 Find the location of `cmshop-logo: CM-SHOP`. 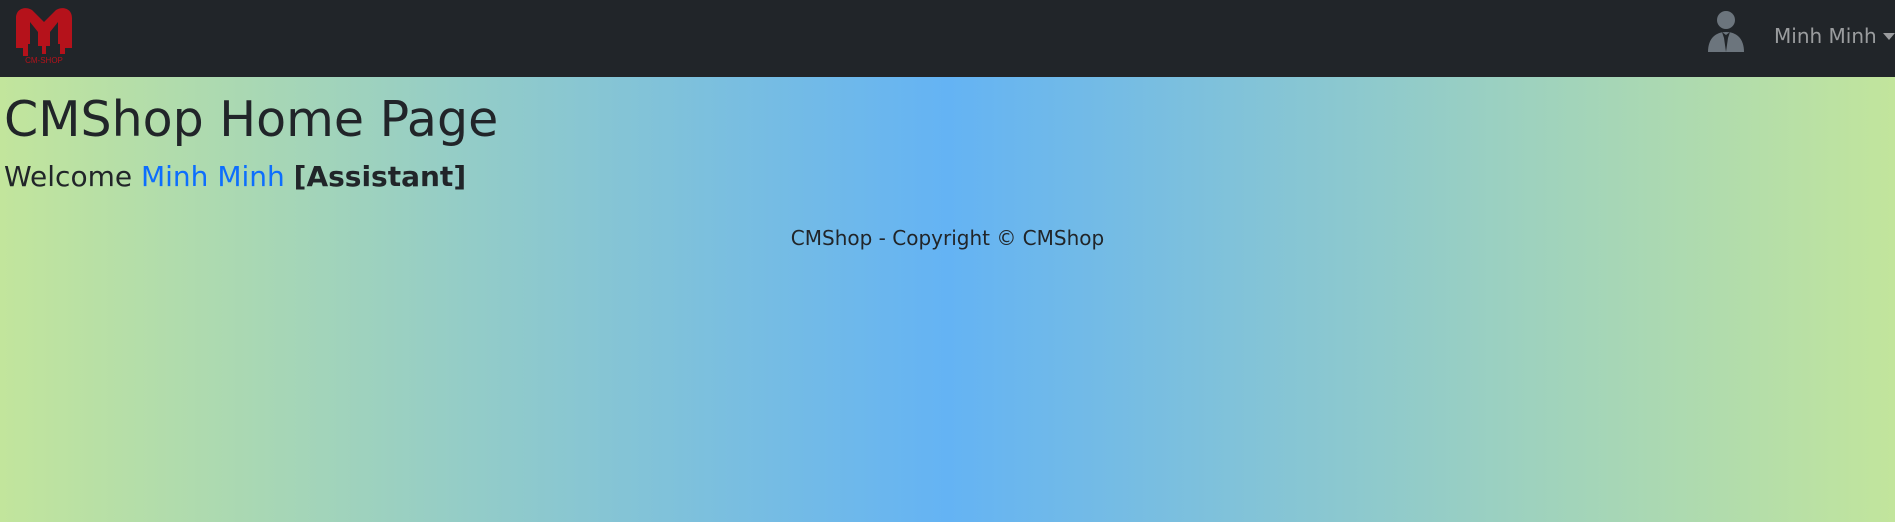

cmshop-logo: CM-SHOP is located at coordinates (44, 34).